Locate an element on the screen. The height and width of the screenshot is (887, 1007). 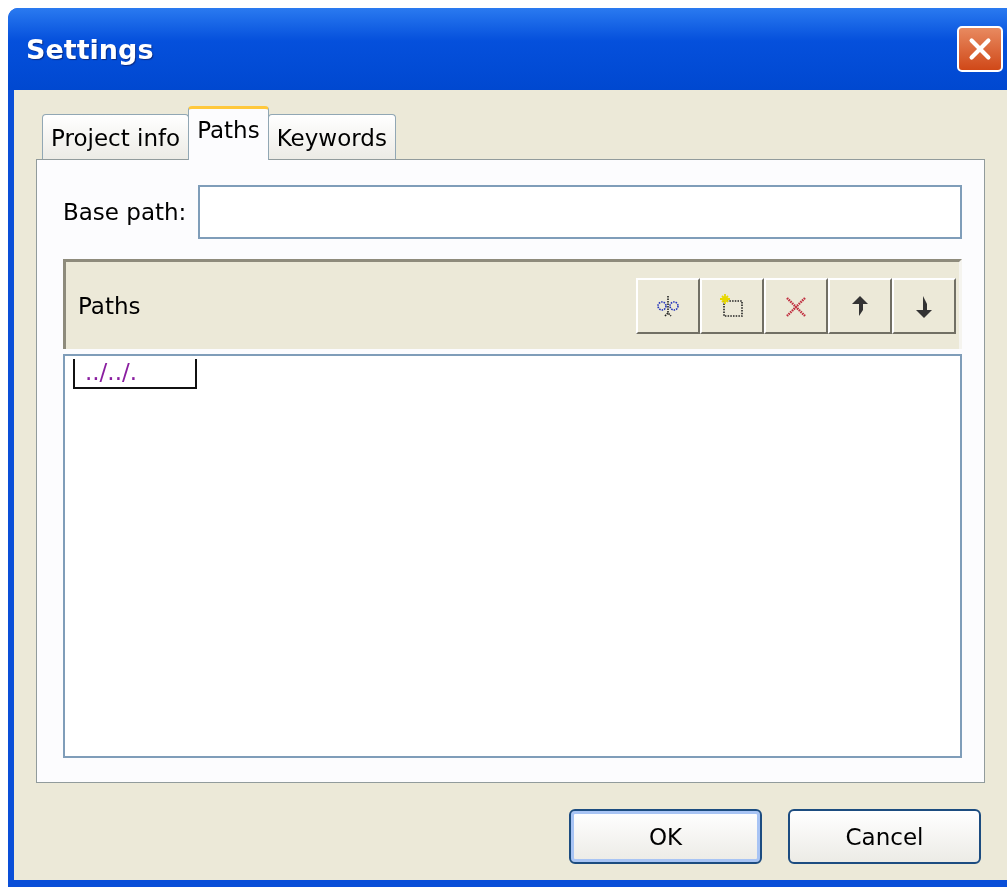
close-button is located at coordinates (980, 49).